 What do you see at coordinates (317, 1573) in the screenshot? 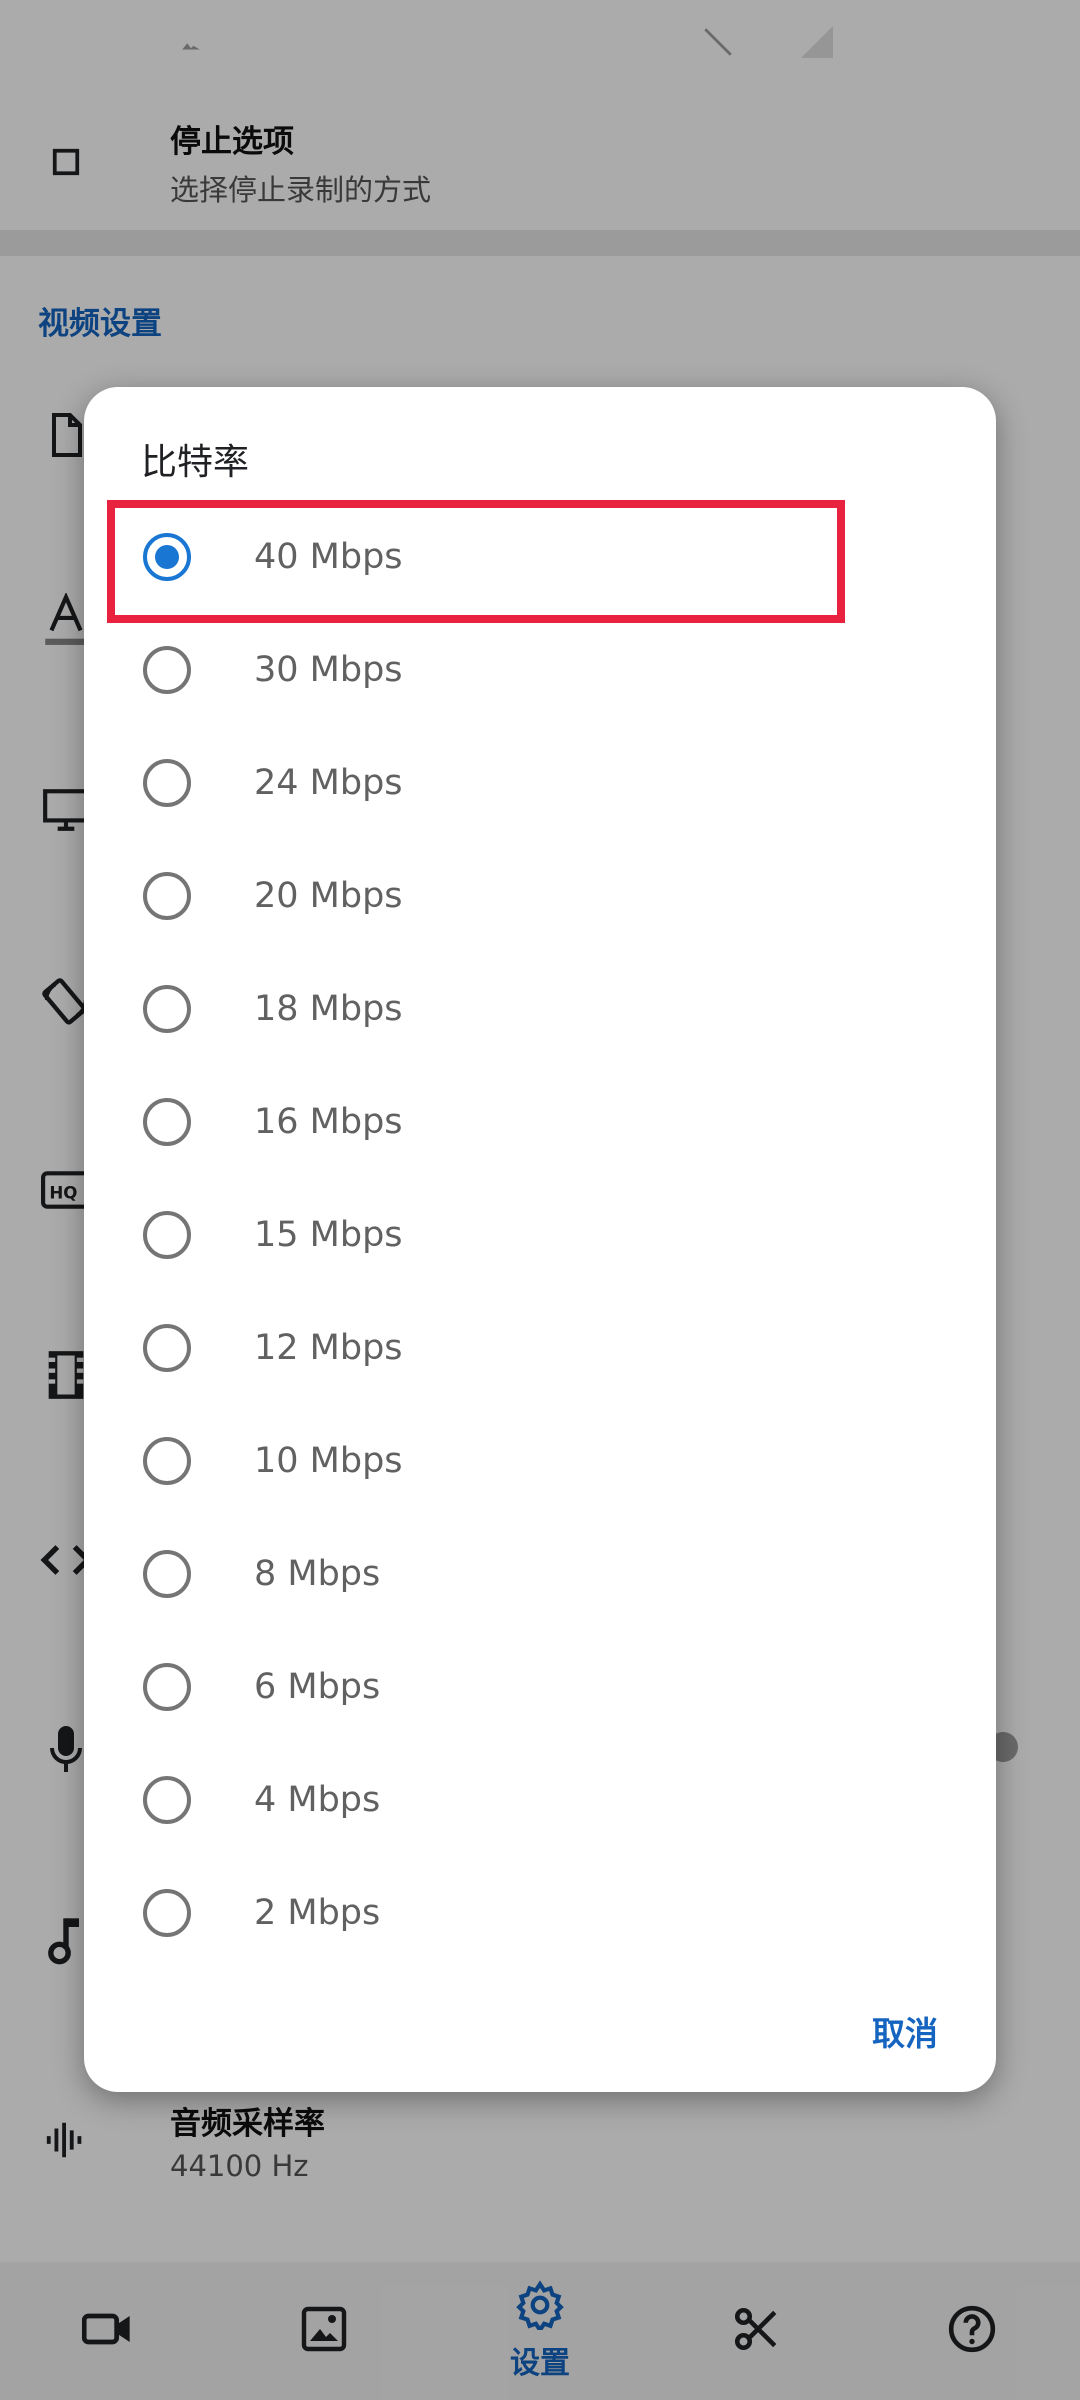
I see `bitrate-option-label: 8 Mbps` at bounding box center [317, 1573].